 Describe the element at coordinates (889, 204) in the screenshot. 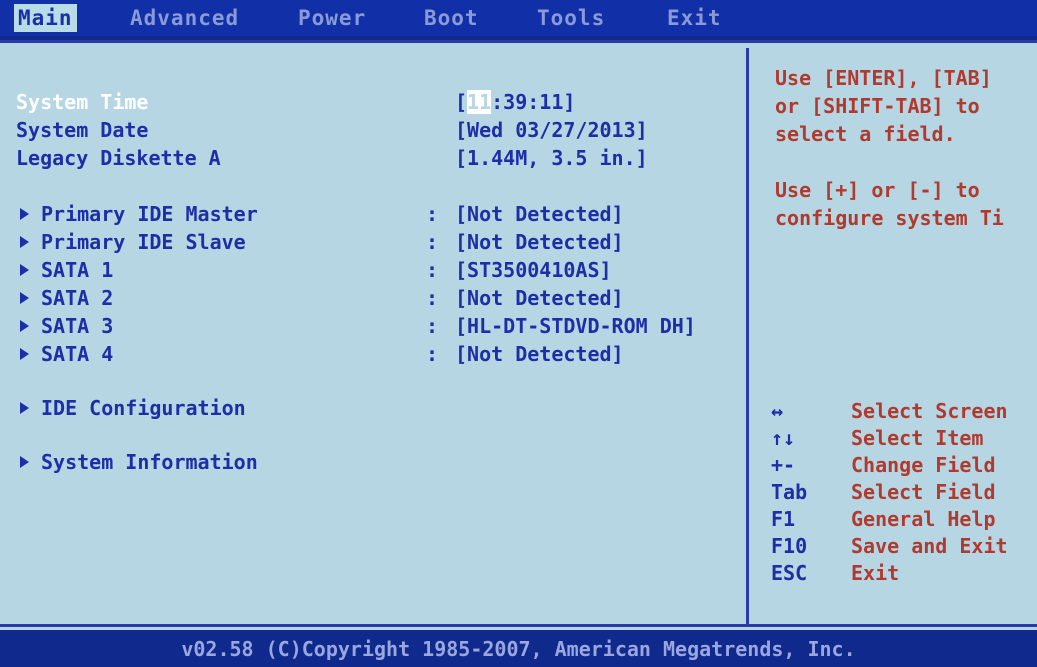

I see `help-text-configure: Use [+] or [-] to configure system Ti` at that location.